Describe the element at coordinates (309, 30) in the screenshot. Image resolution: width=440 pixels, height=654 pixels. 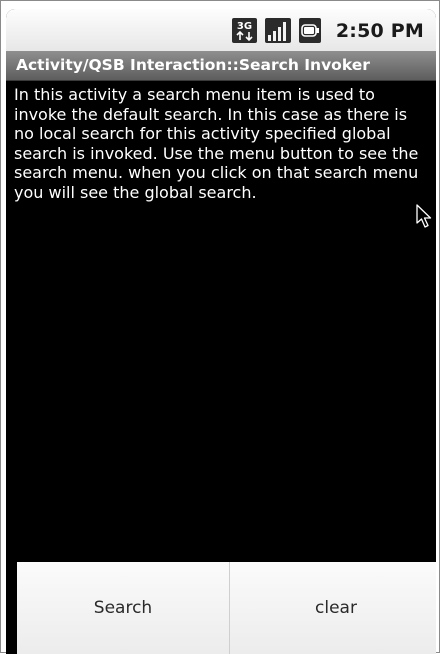
I see `battery-icon` at that location.